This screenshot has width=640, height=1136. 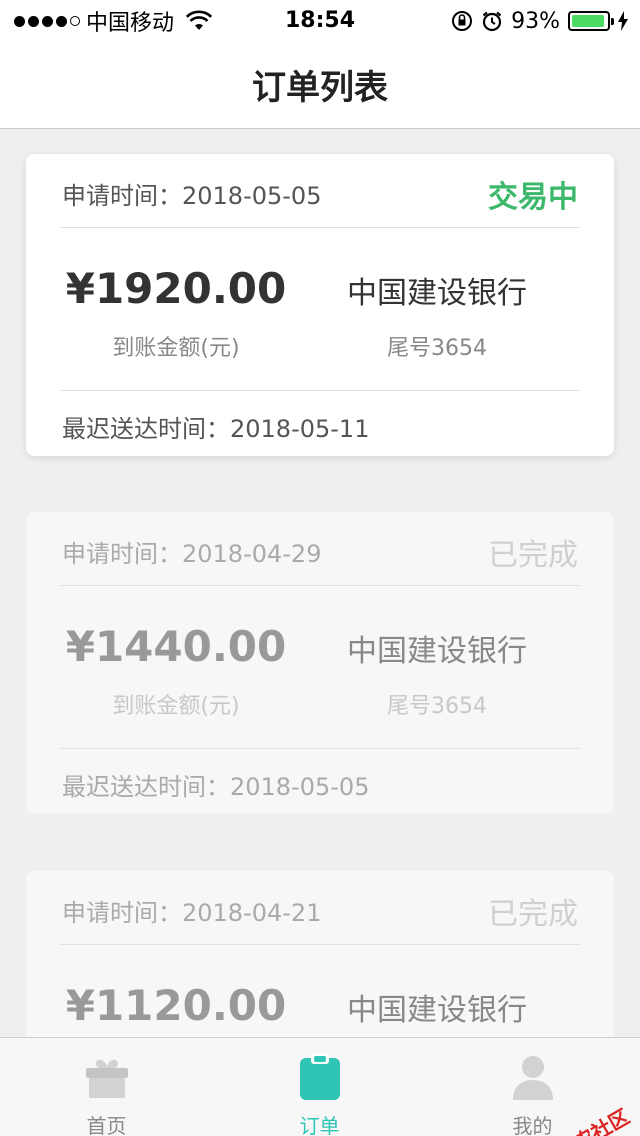 What do you see at coordinates (106, 1078) in the screenshot?
I see `gift-box-icon` at bounding box center [106, 1078].